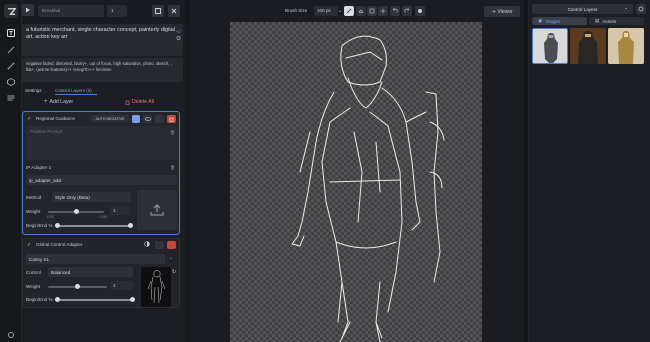  I want to click on method-select: Style Only (Beta), so click(91, 197).